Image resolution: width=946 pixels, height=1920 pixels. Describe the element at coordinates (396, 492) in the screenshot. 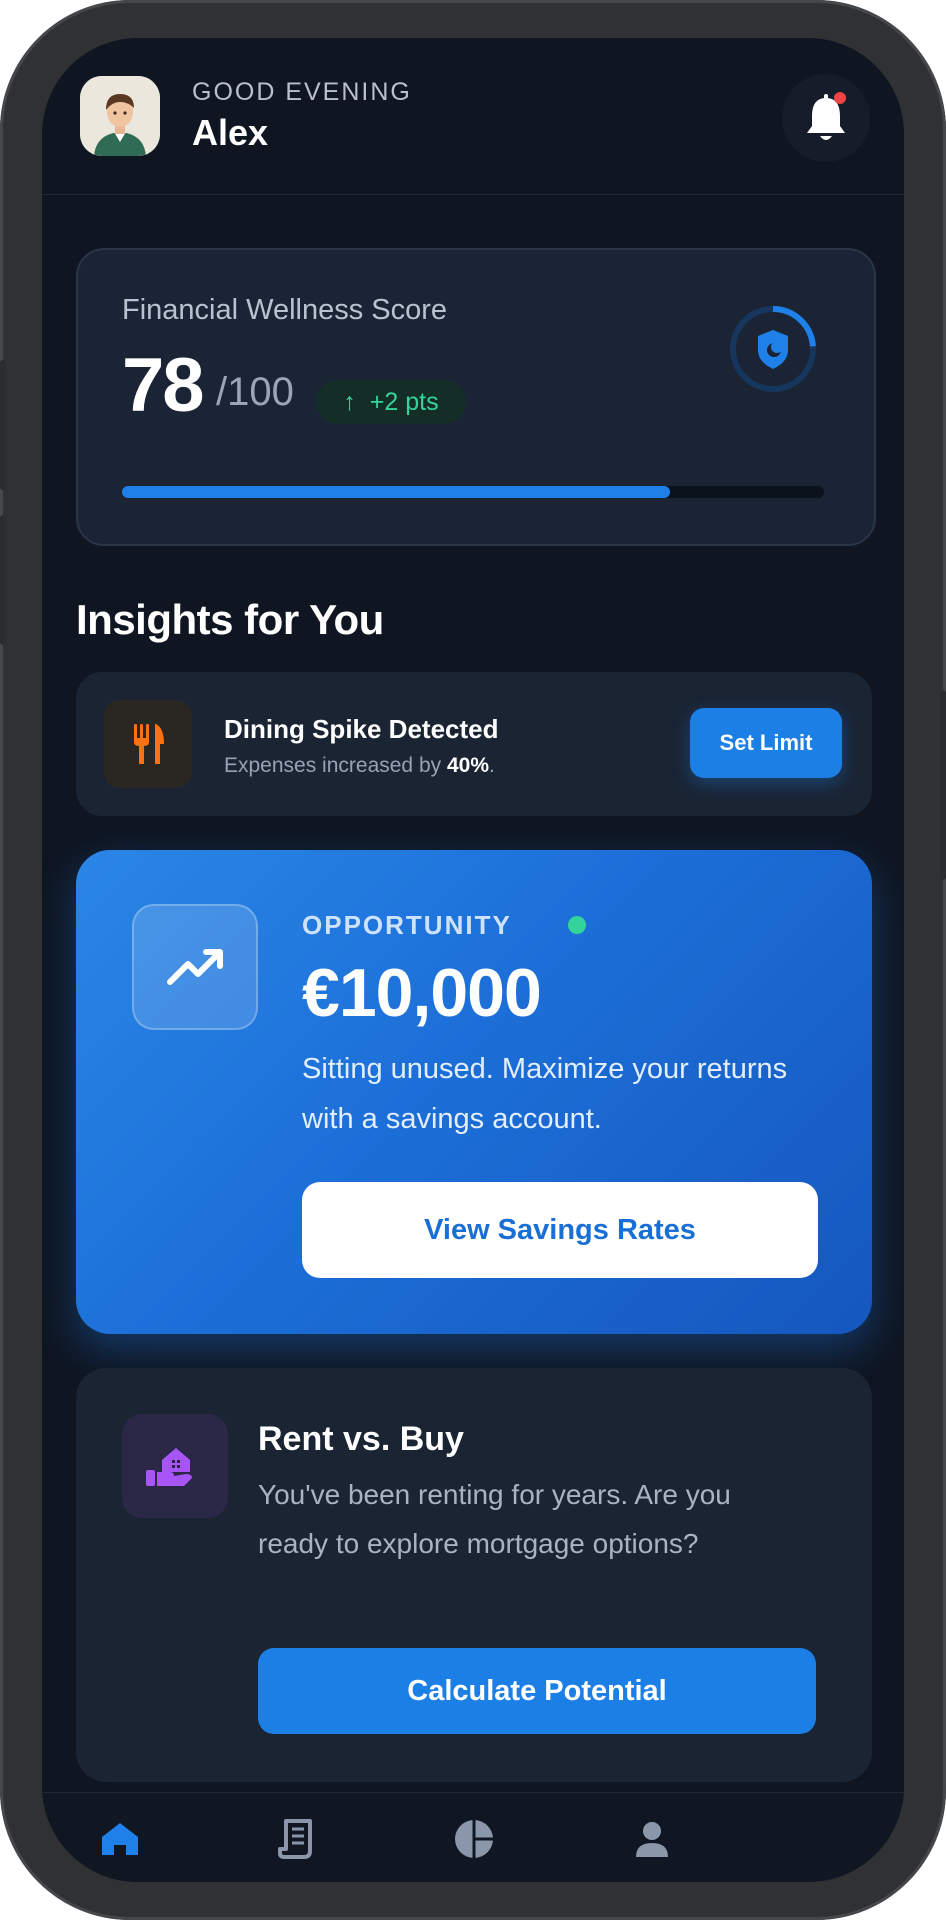

I see `wellness-progress-fill` at that location.